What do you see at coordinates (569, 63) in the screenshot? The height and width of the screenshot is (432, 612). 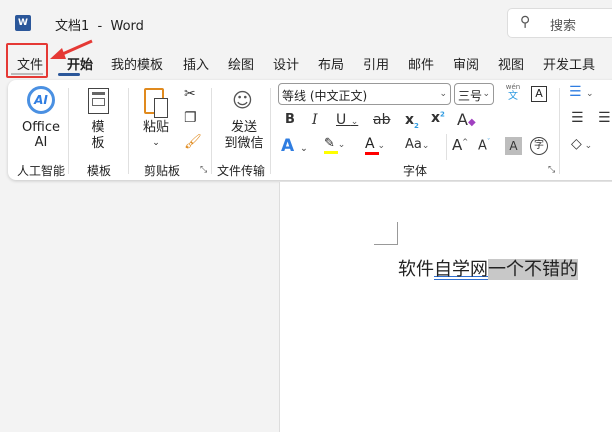 I see `tab-developer: 开发工具` at bounding box center [569, 63].